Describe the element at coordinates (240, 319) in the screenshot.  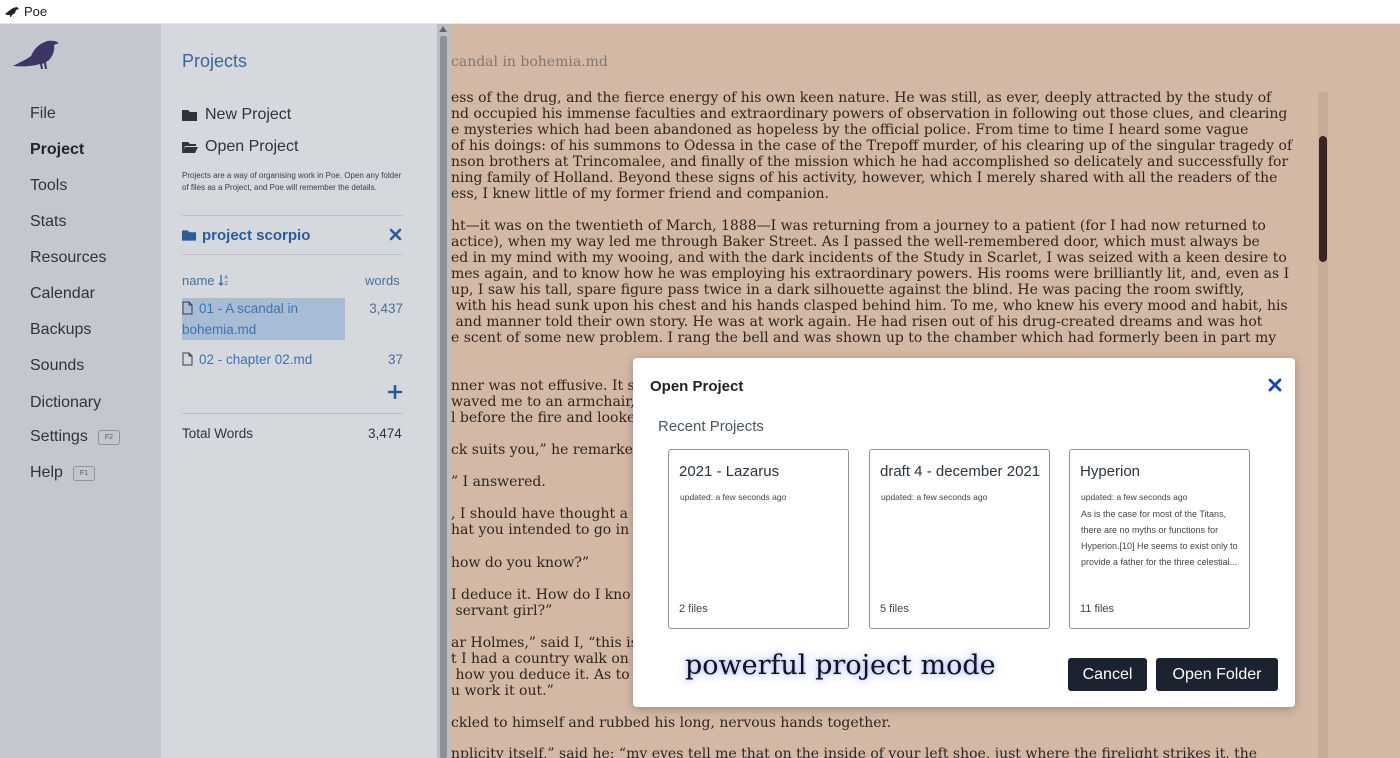
I see `file-name-label: 01 - A scandal in bohemia.md` at that location.